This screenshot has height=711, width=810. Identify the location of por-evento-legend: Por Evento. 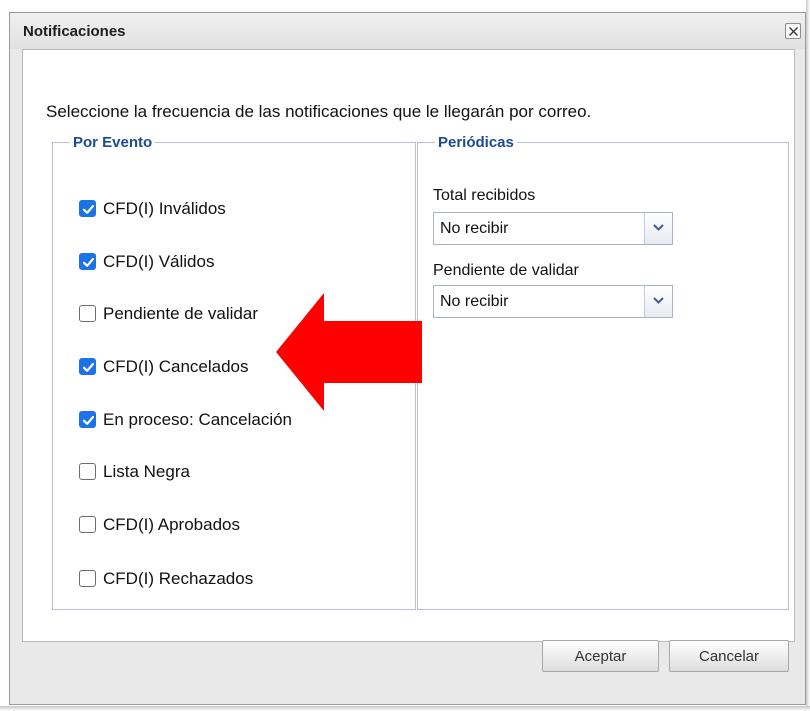
(113, 142).